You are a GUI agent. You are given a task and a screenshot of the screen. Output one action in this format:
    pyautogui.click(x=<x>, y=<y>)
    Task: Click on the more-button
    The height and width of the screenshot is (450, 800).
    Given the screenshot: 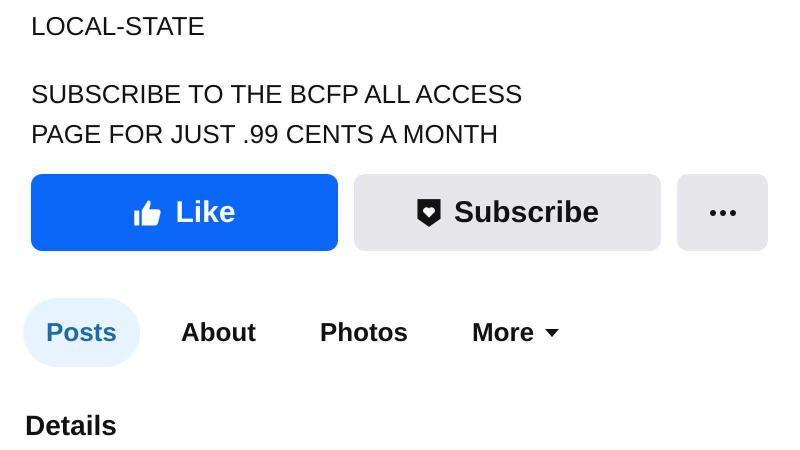 What is the action you would take?
    pyautogui.click(x=722, y=212)
    